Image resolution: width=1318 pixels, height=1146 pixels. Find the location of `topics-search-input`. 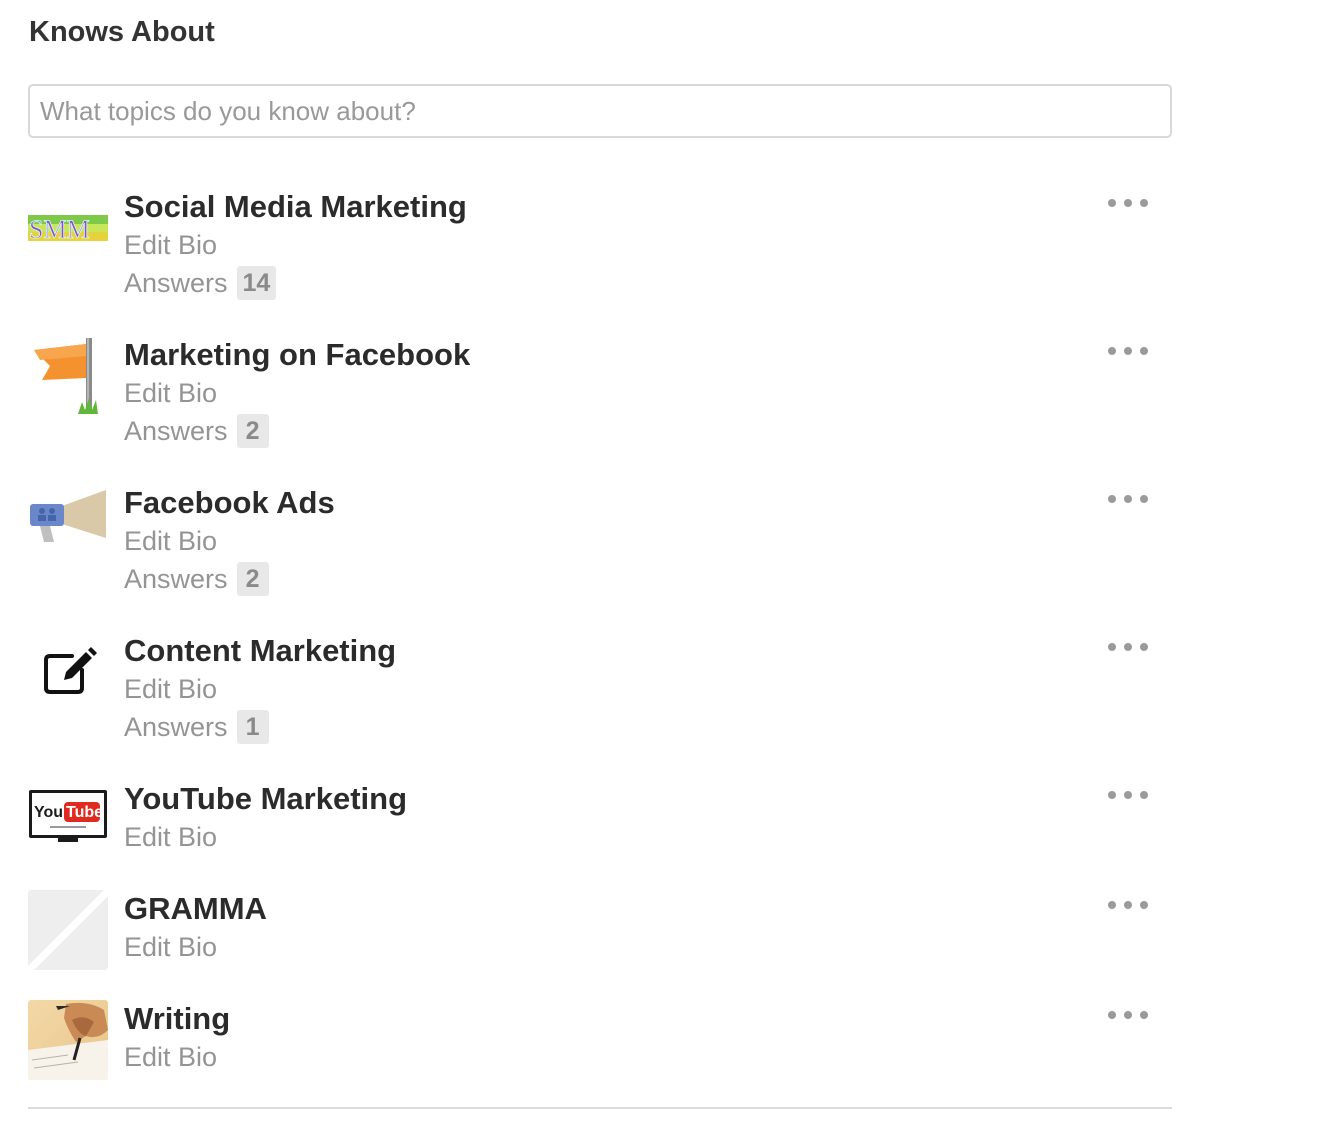

topics-search-input is located at coordinates (600, 111).